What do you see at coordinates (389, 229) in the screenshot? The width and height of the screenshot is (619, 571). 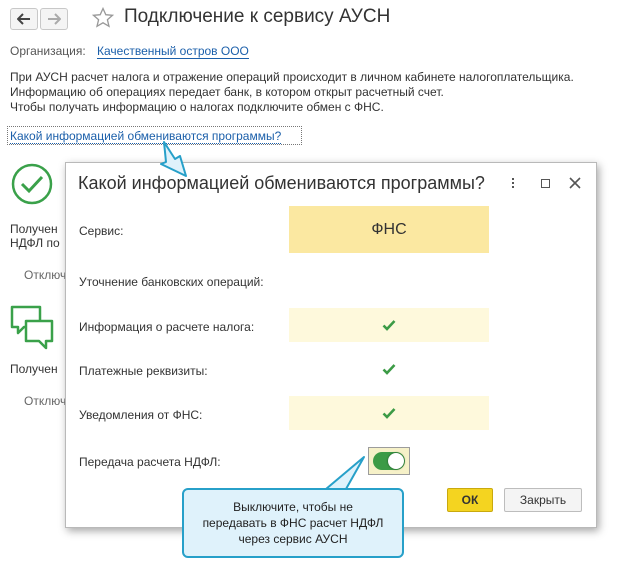 I see `column-header-fns: ФНС` at bounding box center [389, 229].